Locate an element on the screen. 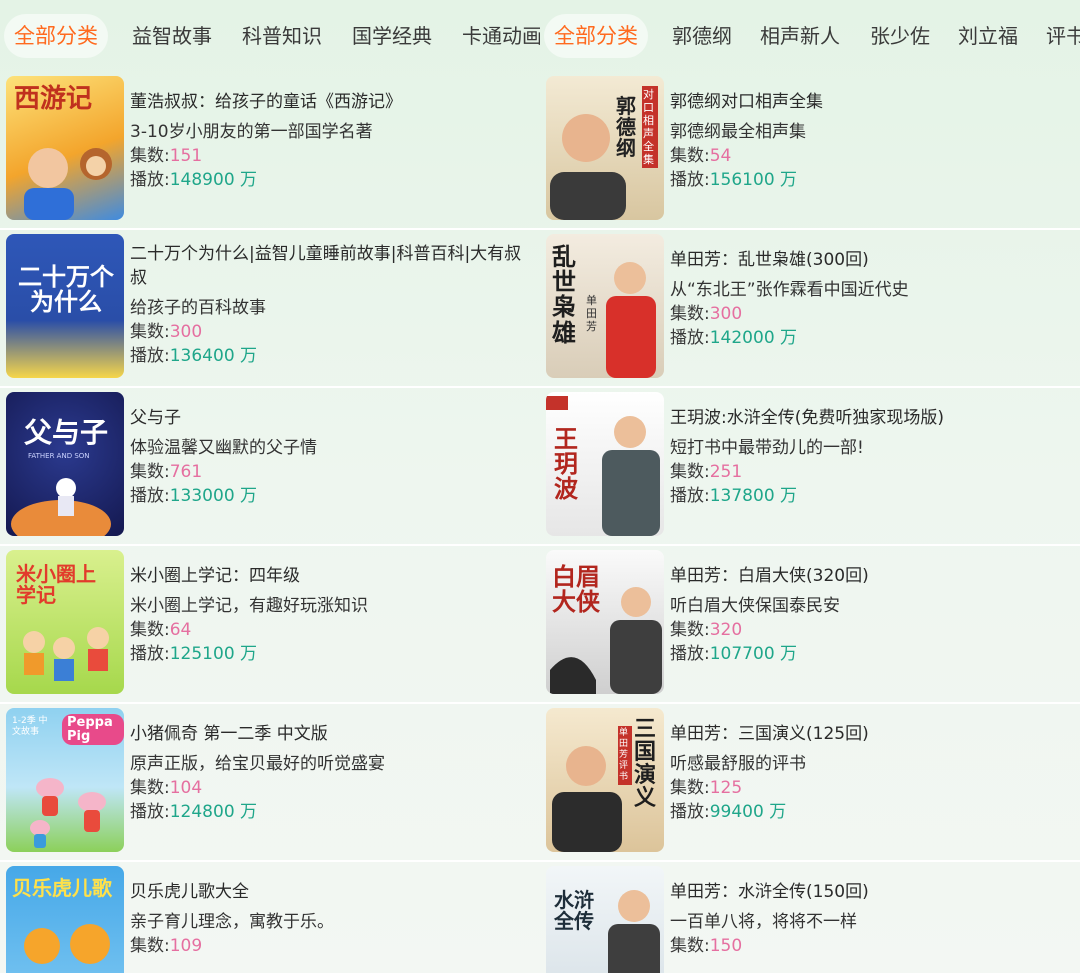  item-title: 贝乐虎儿歌大全 is located at coordinates (189, 892).